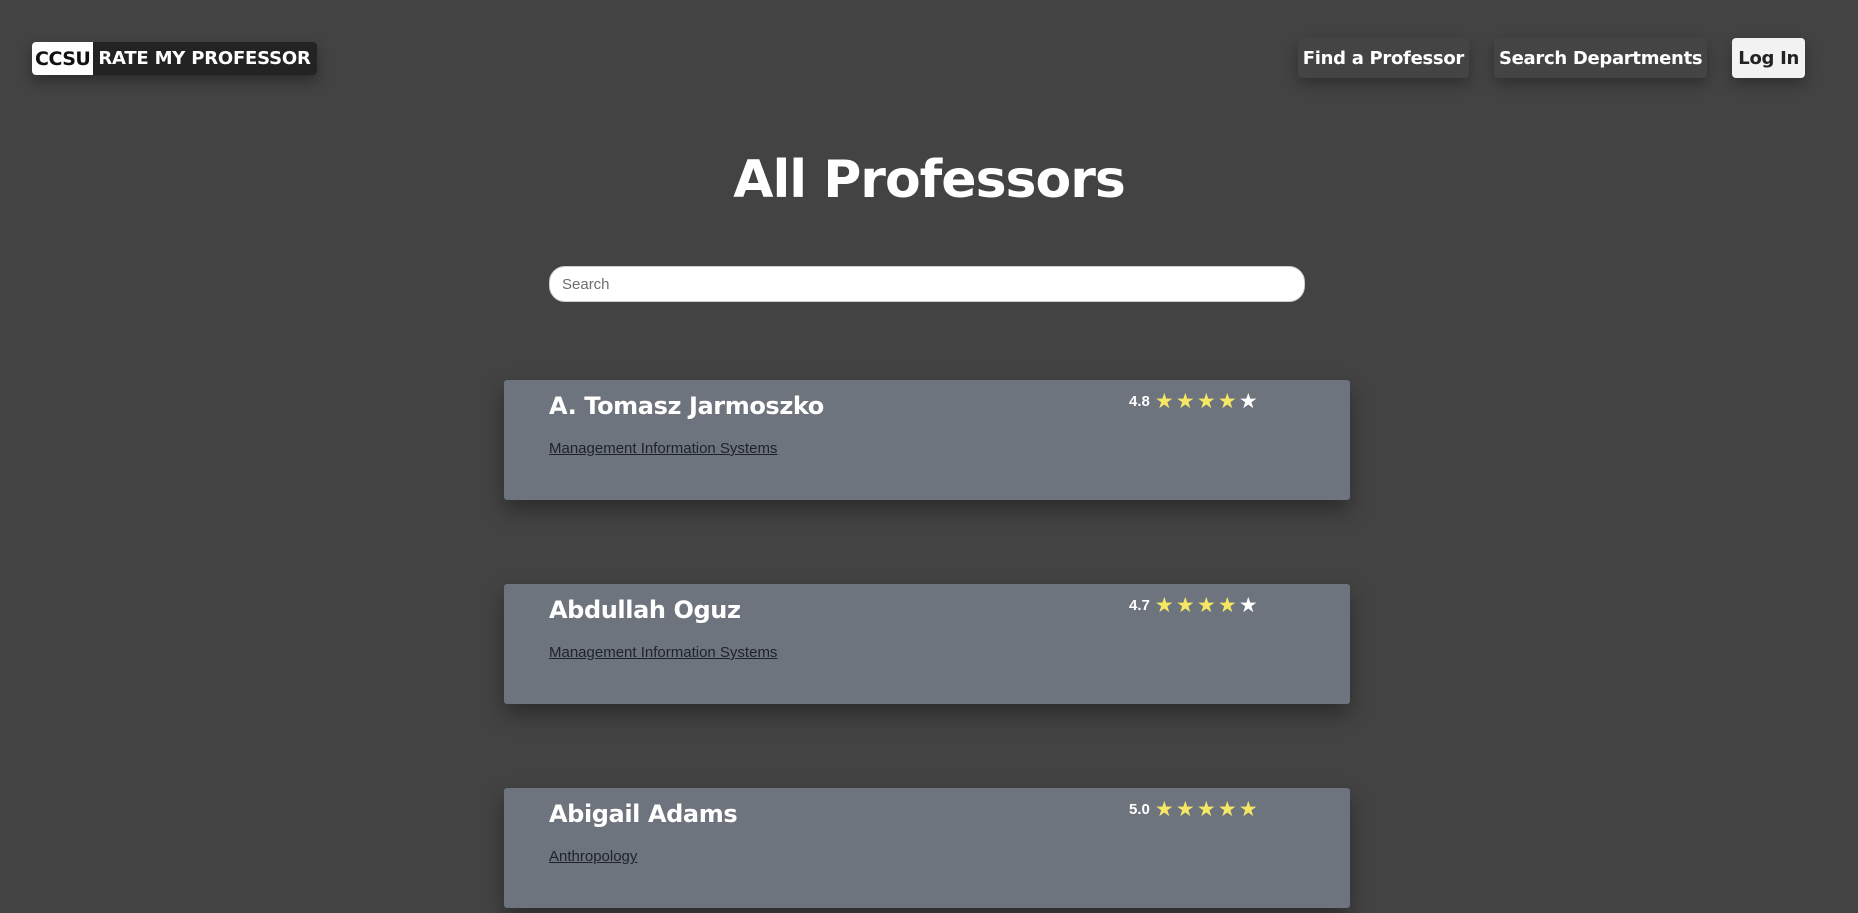 The height and width of the screenshot is (913, 1858). What do you see at coordinates (686, 406) in the screenshot?
I see `professor-name: A. Tomasz Jarmoszko` at bounding box center [686, 406].